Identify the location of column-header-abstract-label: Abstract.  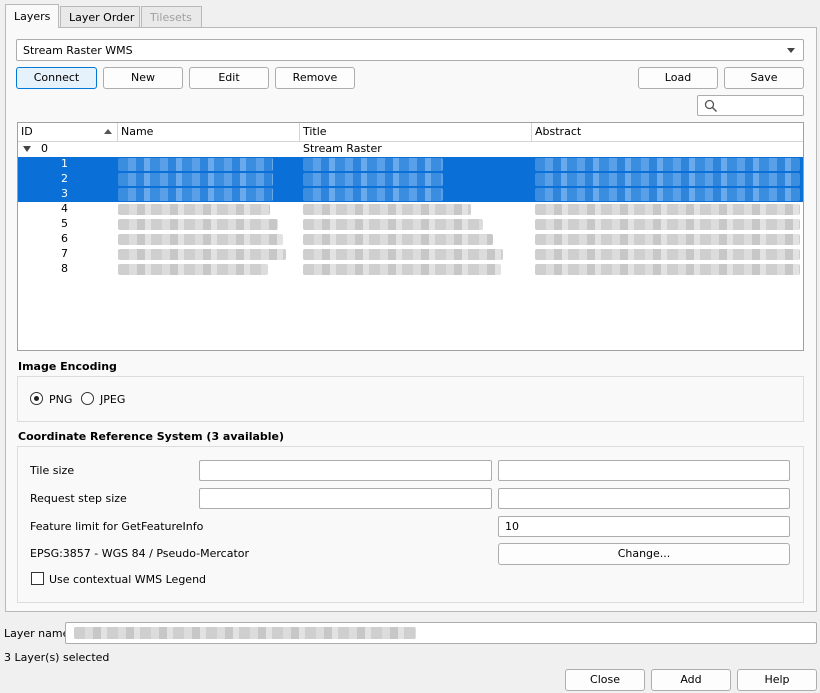
(558, 131).